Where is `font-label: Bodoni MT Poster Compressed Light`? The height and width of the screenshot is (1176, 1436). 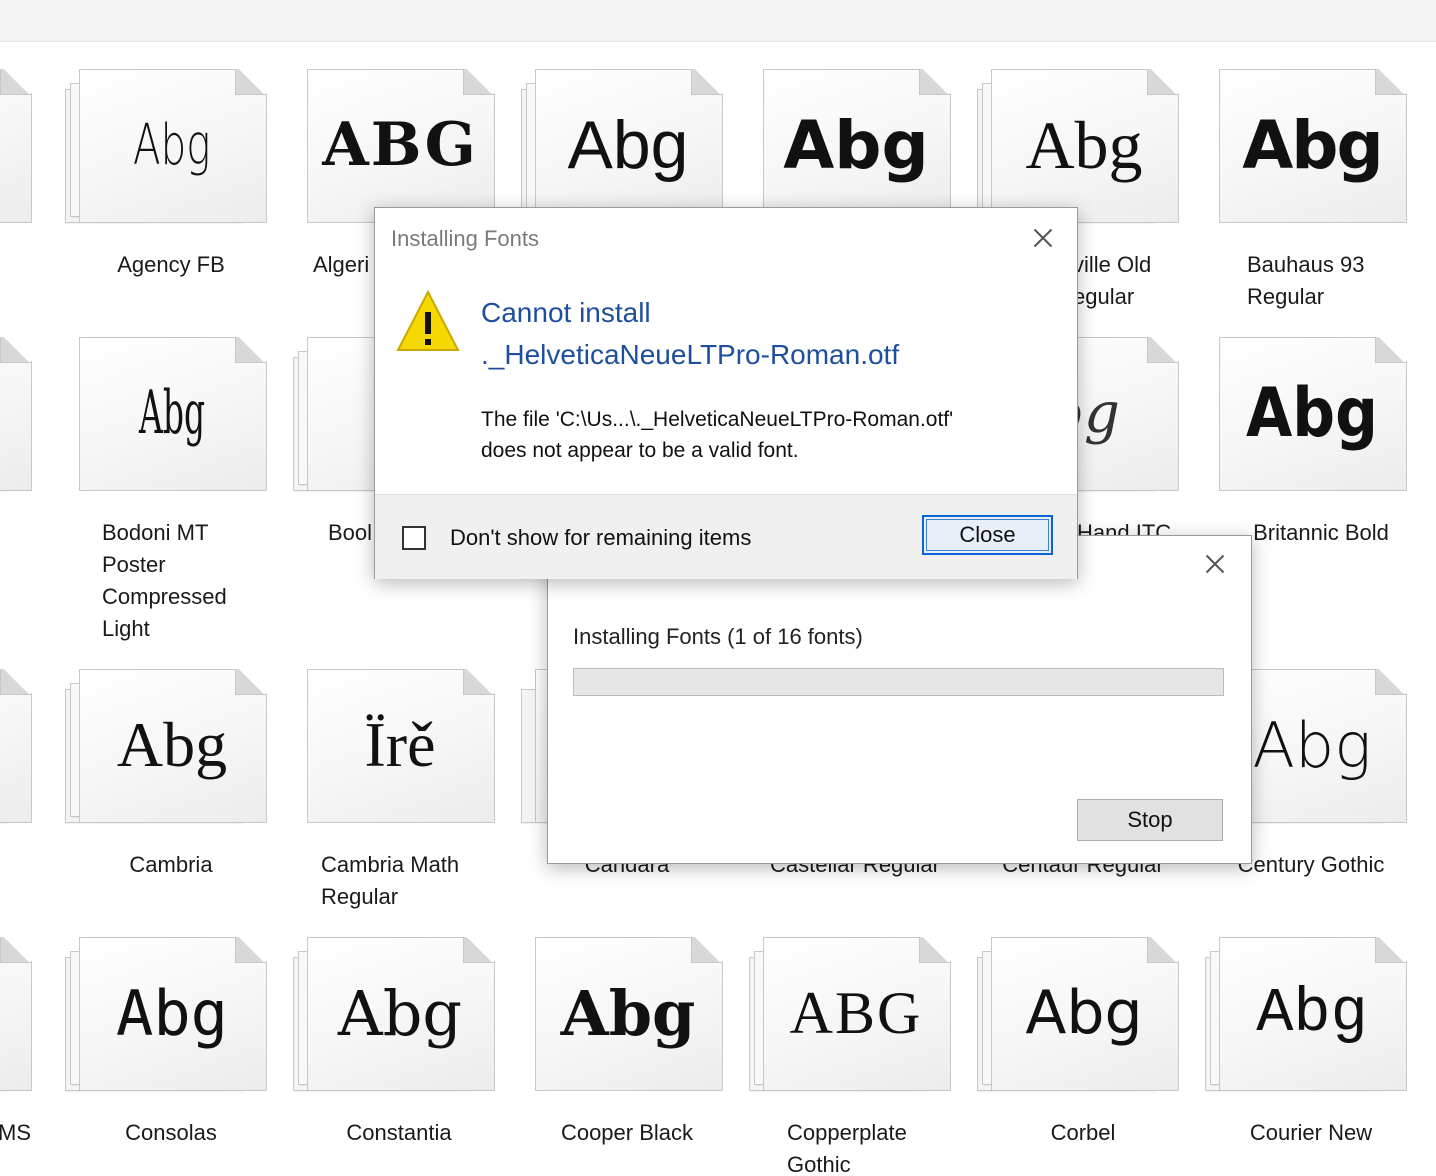 font-label: Bodoni MT Poster Compressed Light is located at coordinates (171, 581).